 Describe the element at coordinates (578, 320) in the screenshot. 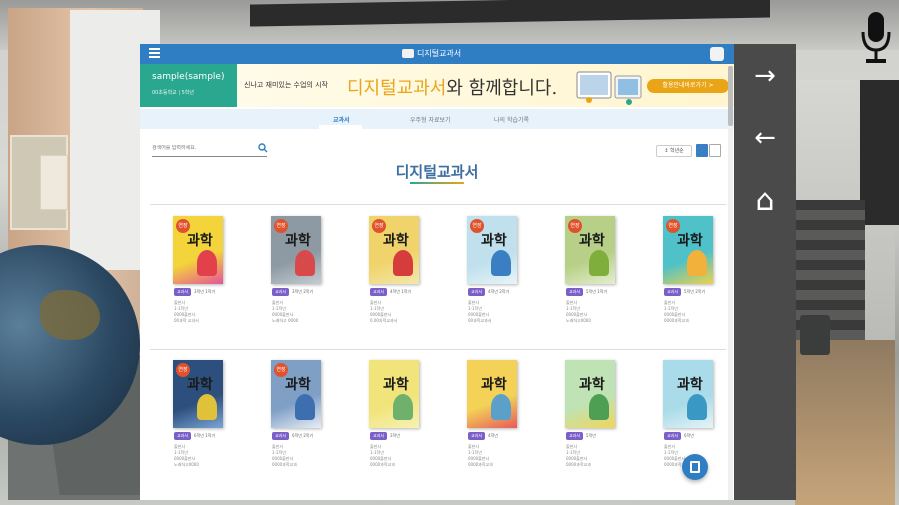

I see `info-line: 노래하고0000` at that location.